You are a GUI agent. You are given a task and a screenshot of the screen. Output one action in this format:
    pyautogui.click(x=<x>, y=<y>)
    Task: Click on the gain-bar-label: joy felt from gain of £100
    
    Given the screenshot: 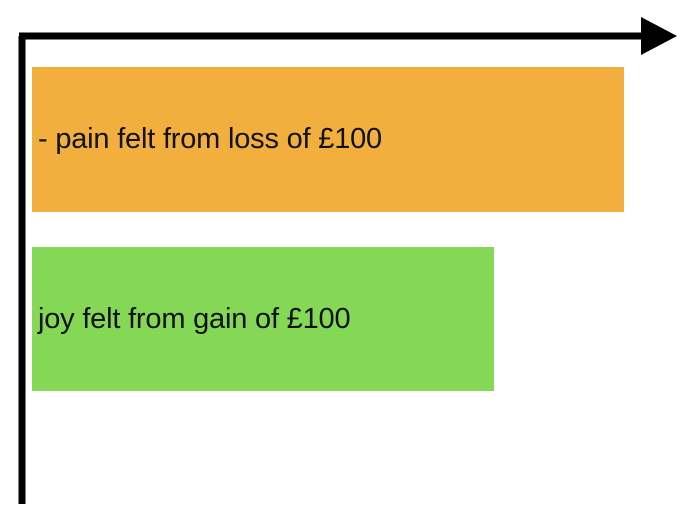 What is the action you would take?
    pyautogui.click(x=194, y=318)
    